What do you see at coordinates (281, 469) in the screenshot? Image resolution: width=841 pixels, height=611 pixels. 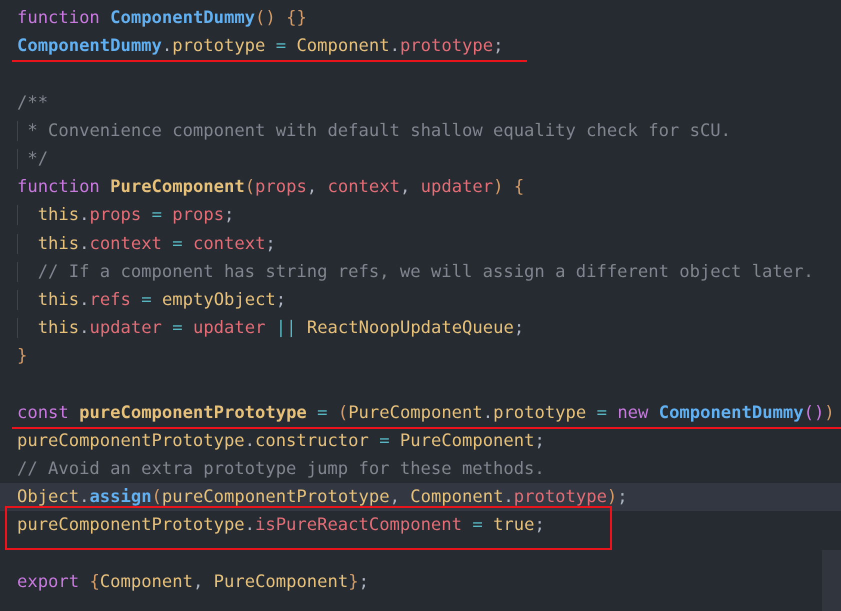 I see `comment: // Avoid an extra prototype jump for these methods.` at bounding box center [281, 469].